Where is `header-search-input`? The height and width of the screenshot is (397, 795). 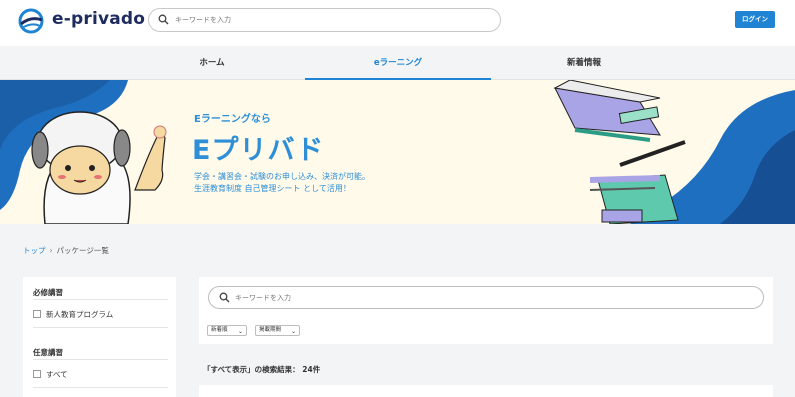
header-search-input is located at coordinates (325, 20).